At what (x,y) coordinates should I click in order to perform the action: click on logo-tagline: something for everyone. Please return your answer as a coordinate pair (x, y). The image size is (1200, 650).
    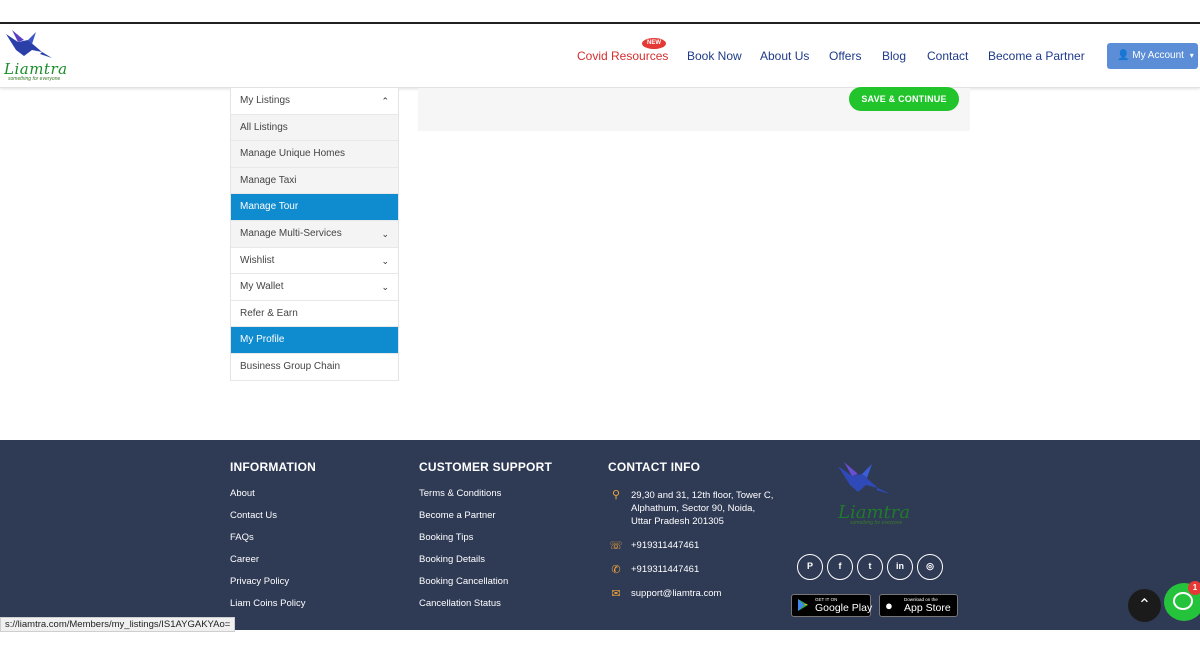
    Looking at the image, I should click on (34, 79).